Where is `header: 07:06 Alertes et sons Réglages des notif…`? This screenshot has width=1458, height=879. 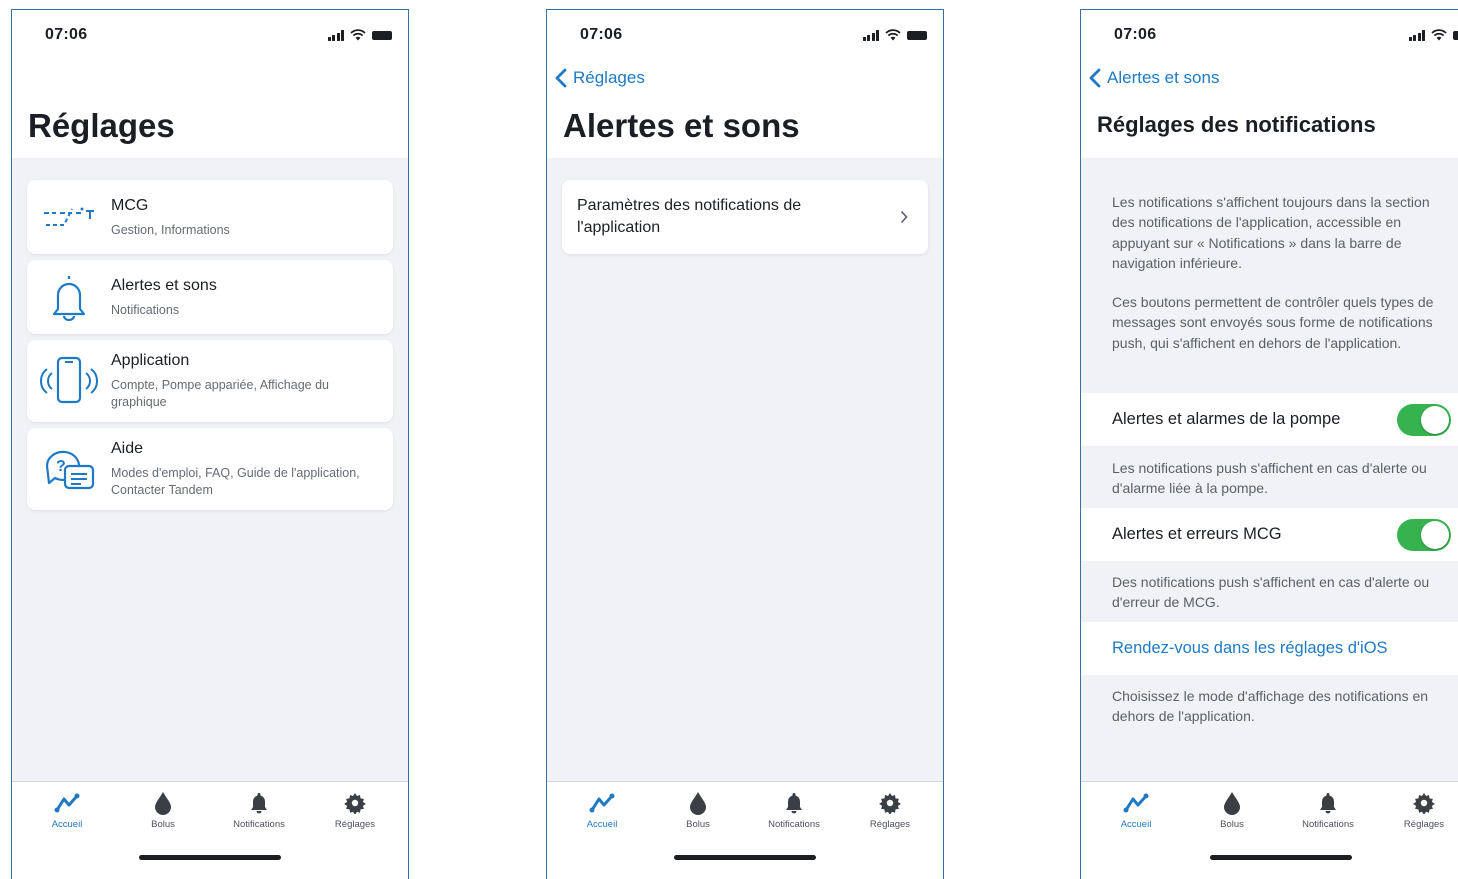
header: 07:06 Alertes et sons Réglages des notif… is located at coordinates (1269, 84).